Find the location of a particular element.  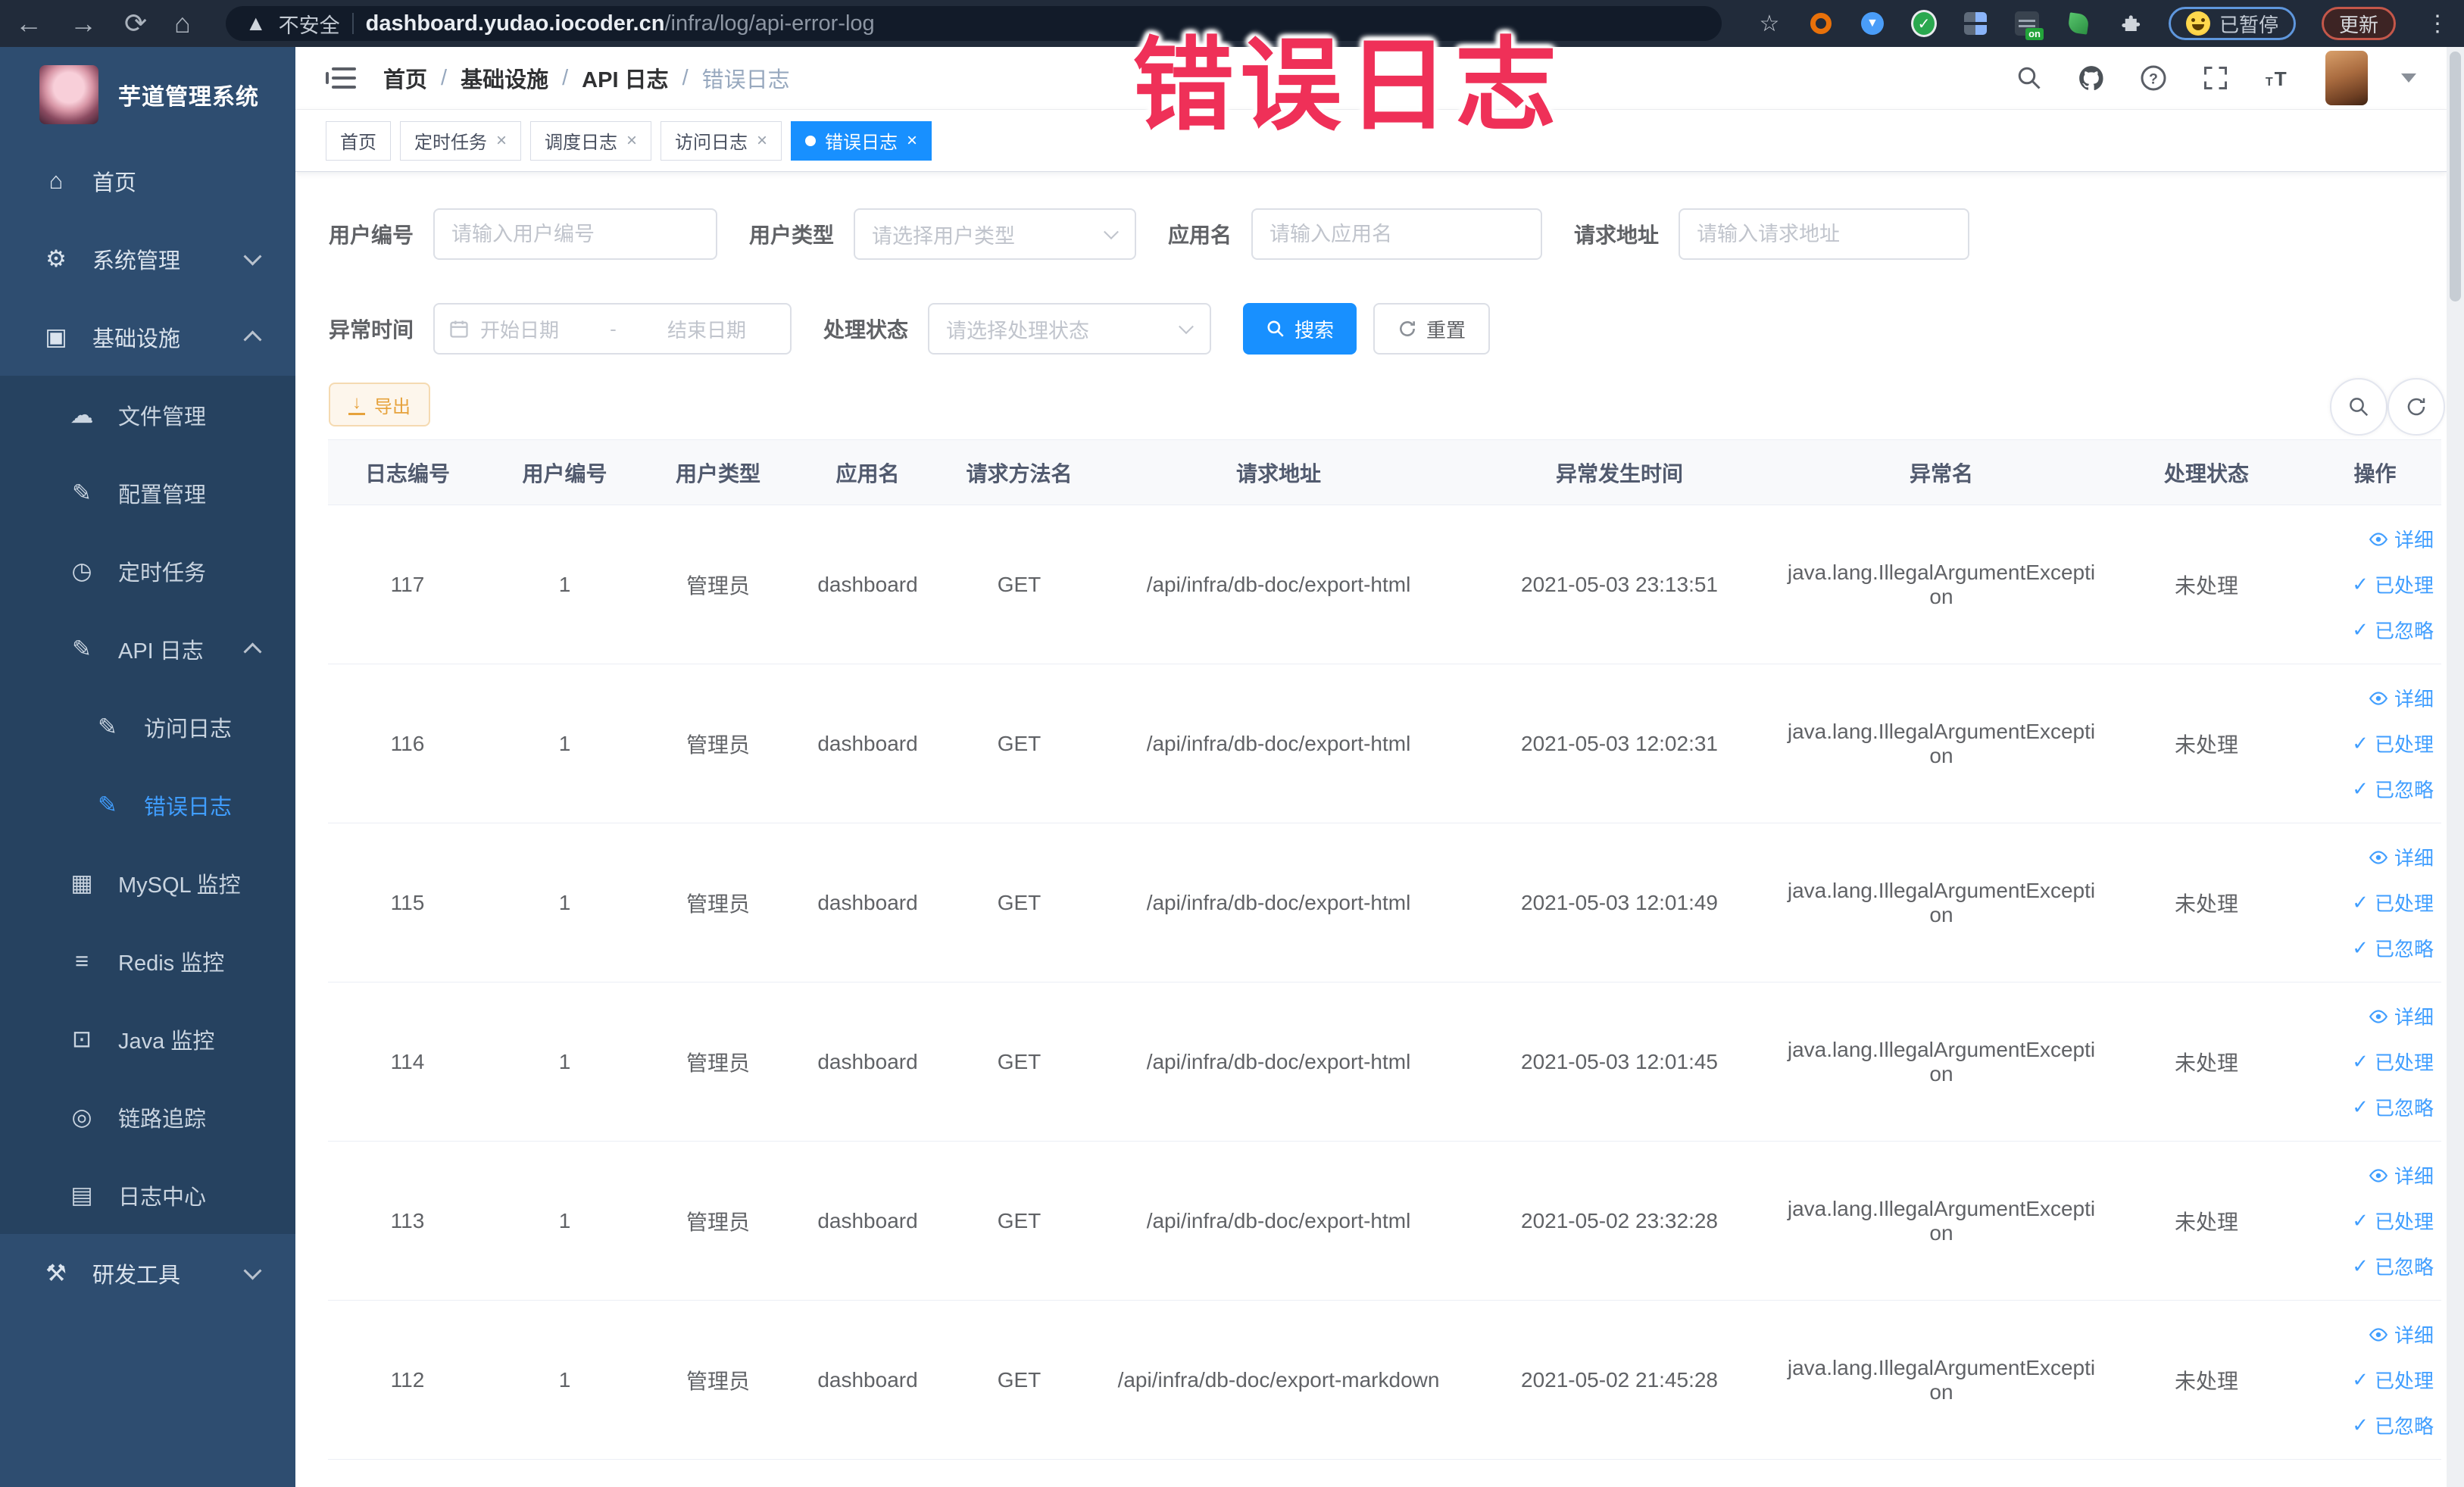

extensions-puzzle-icon is located at coordinates (2130, 23).